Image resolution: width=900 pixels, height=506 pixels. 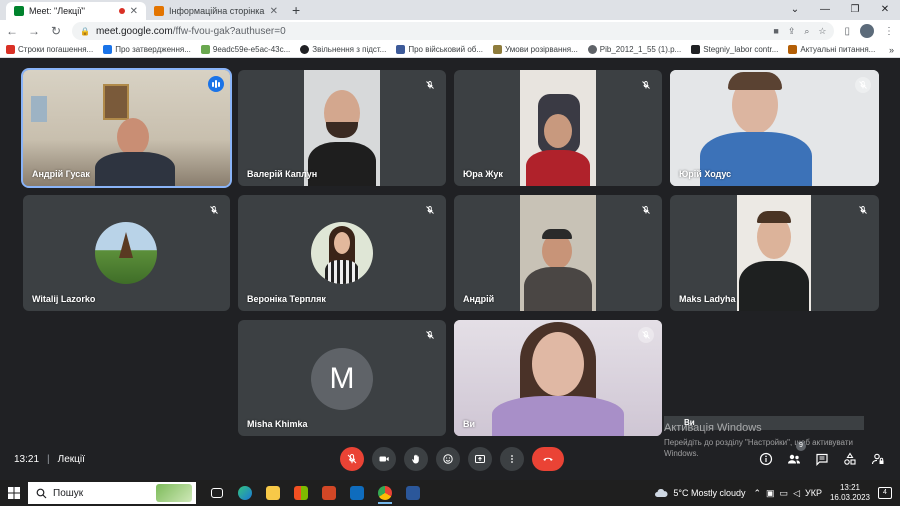 I want to click on minimize-icon: —, so click(x=825, y=10).